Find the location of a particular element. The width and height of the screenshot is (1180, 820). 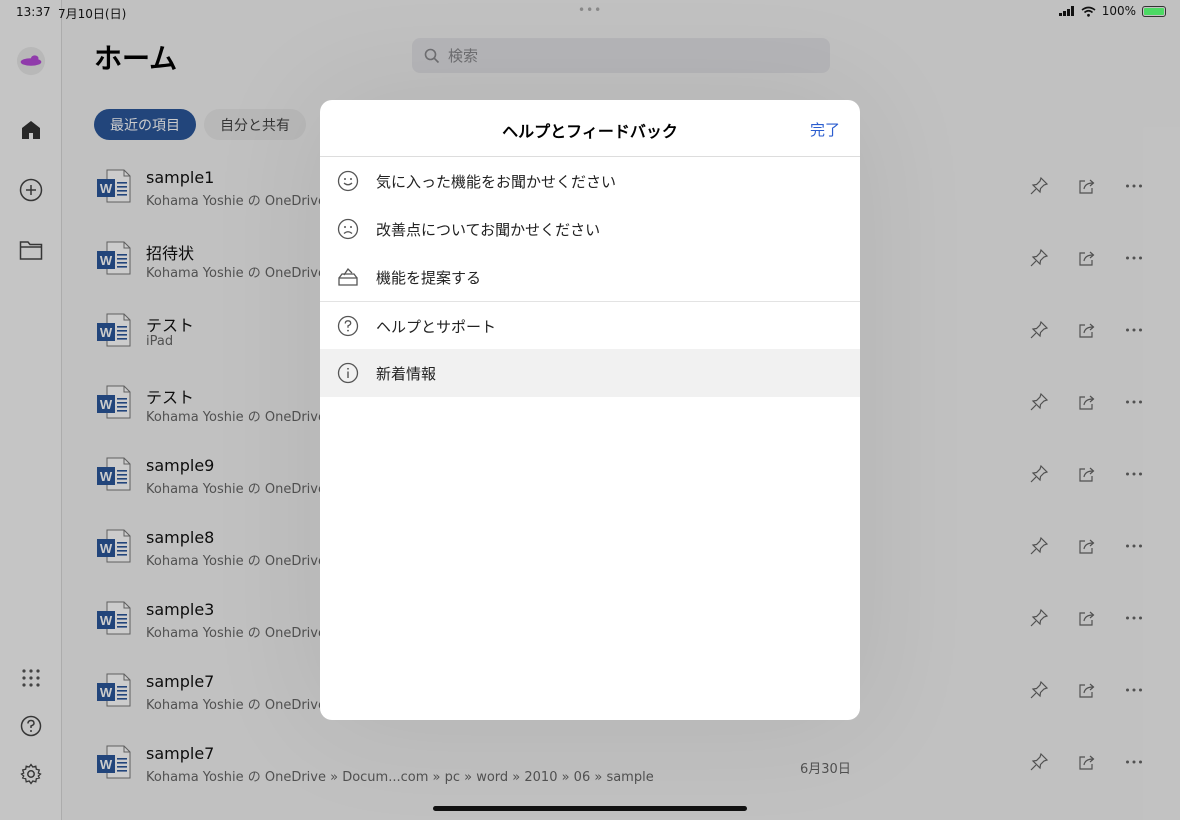

menu-item-like-feedback: 気に入った機能をお聞かせください is located at coordinates (590, 181).